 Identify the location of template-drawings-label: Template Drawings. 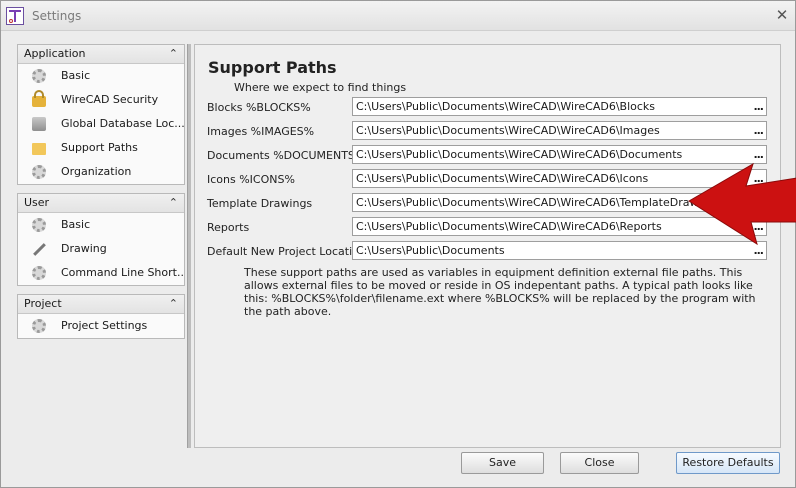
(260, 203).